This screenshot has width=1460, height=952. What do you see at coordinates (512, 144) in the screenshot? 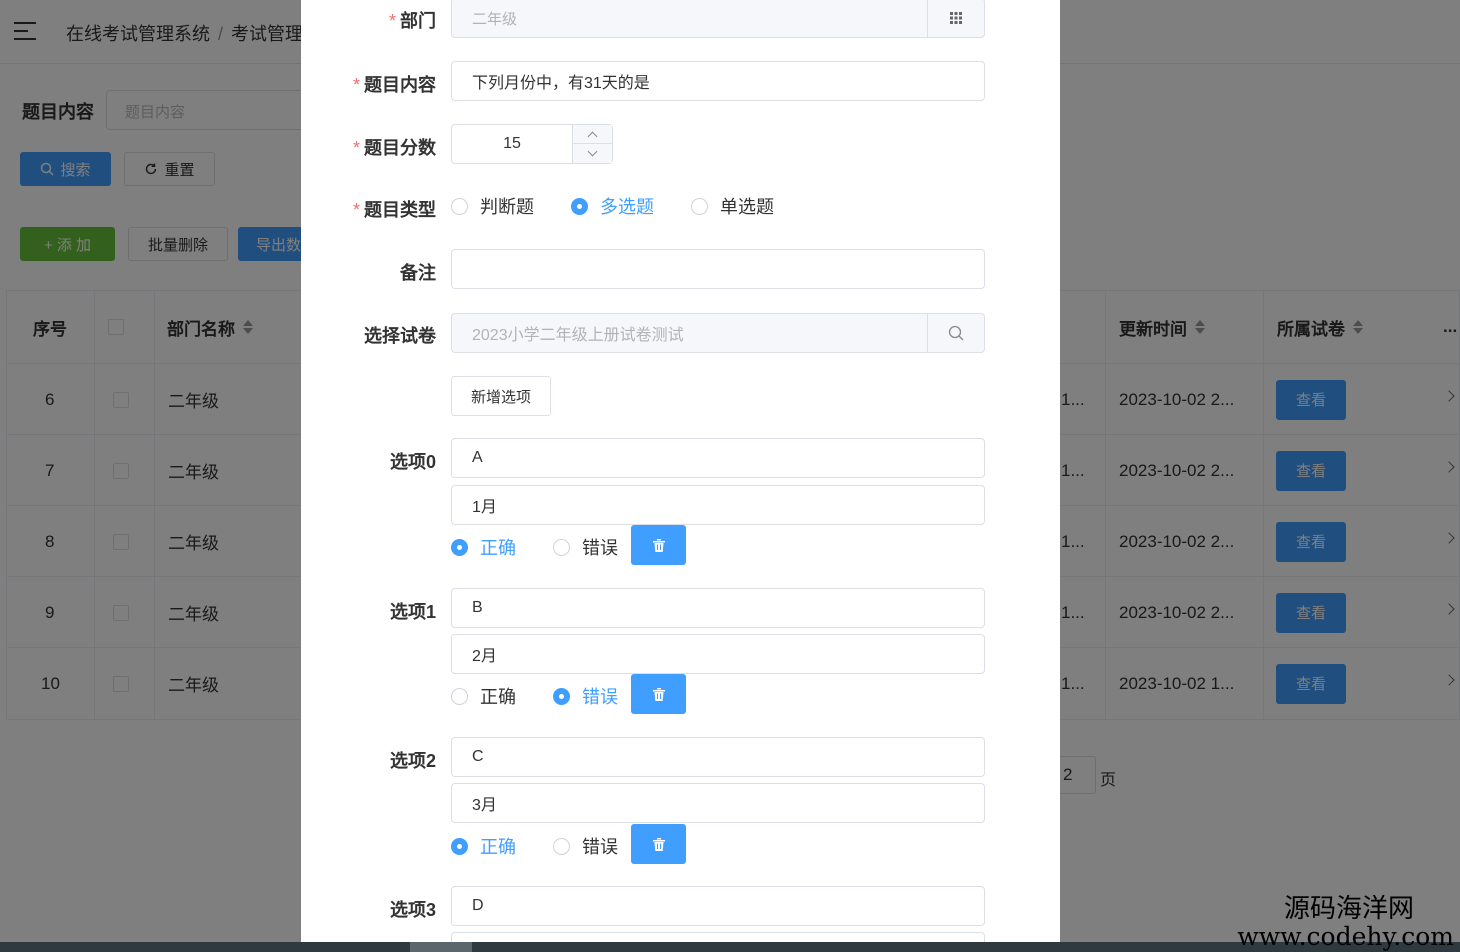
I see `score-value: 15` at bounding box center [512, 144].